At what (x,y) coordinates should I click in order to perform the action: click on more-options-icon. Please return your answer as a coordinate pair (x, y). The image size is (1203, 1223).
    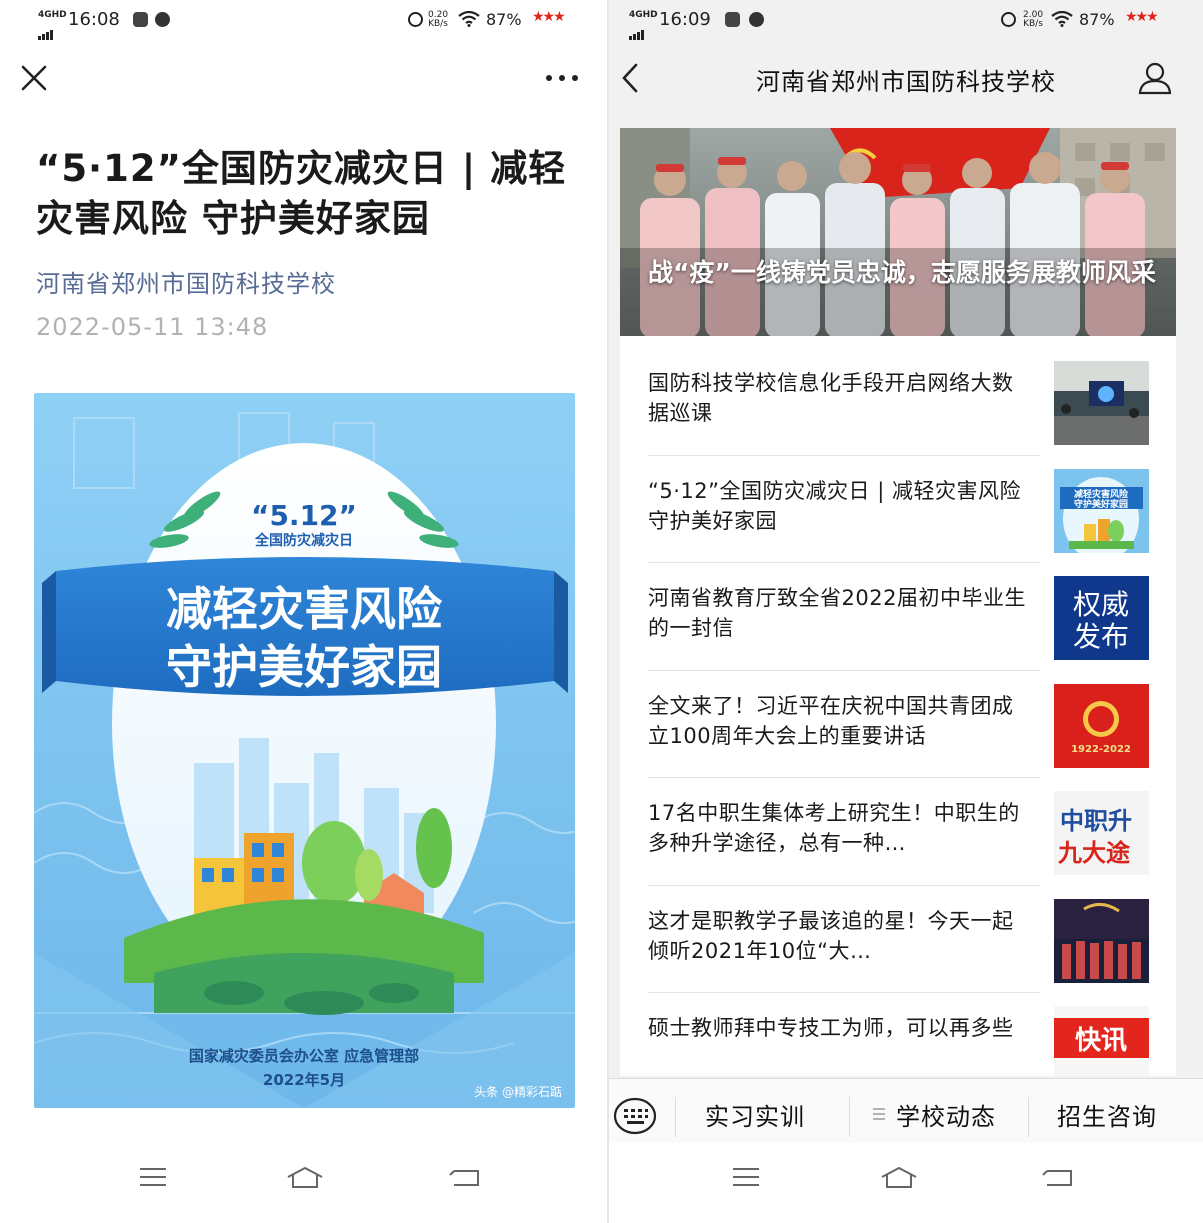
    Looking at the image, I should click on (562, 78).